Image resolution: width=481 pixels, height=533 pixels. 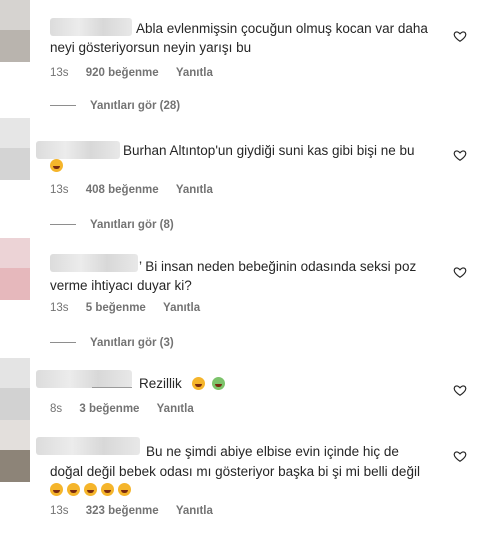 I want to click on comment-text: Rezillik, so click(x=184, y=383).